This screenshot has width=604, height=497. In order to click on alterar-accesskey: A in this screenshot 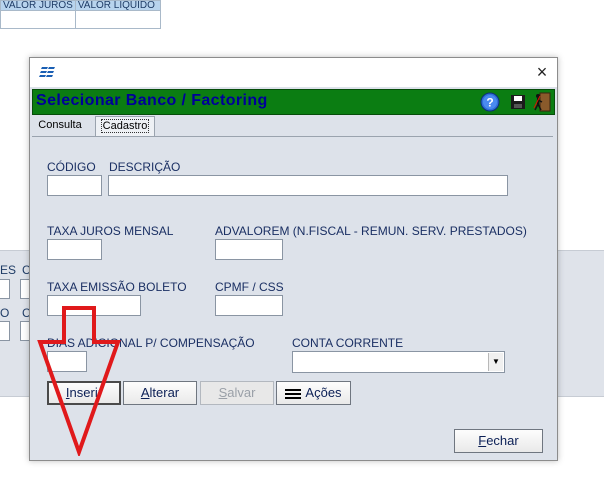, I will do `click(145, 392)`.